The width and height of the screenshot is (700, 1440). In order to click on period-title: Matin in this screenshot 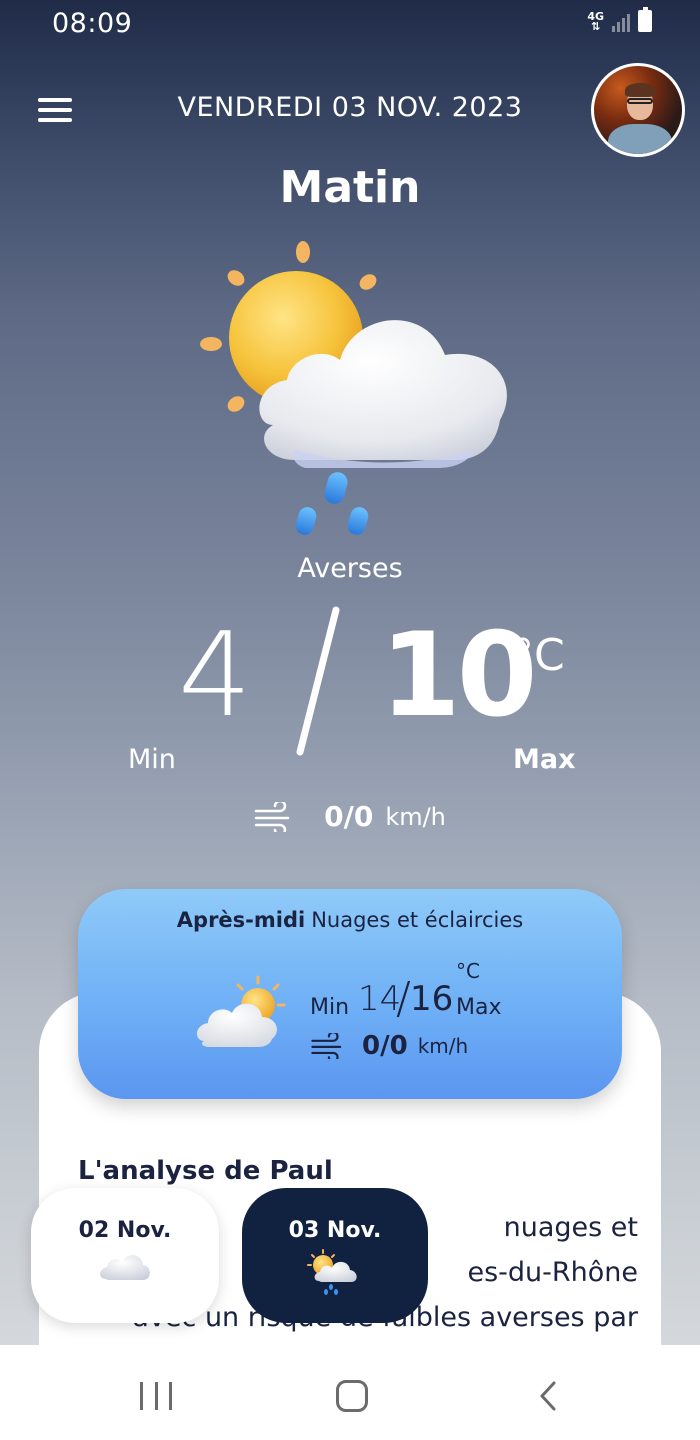, I will do `click(350, 187)`.